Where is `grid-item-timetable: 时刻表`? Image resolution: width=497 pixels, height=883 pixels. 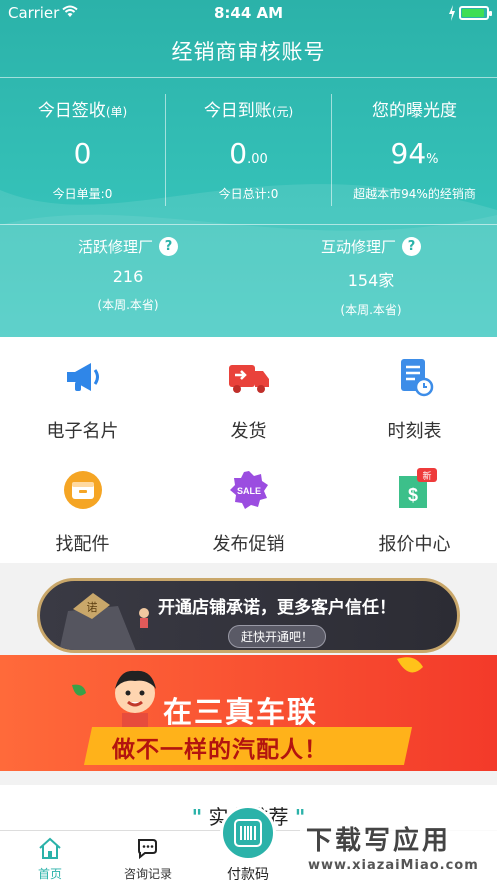
grid-item-timetable: 时刻表 is located at coordinates (414, 393).